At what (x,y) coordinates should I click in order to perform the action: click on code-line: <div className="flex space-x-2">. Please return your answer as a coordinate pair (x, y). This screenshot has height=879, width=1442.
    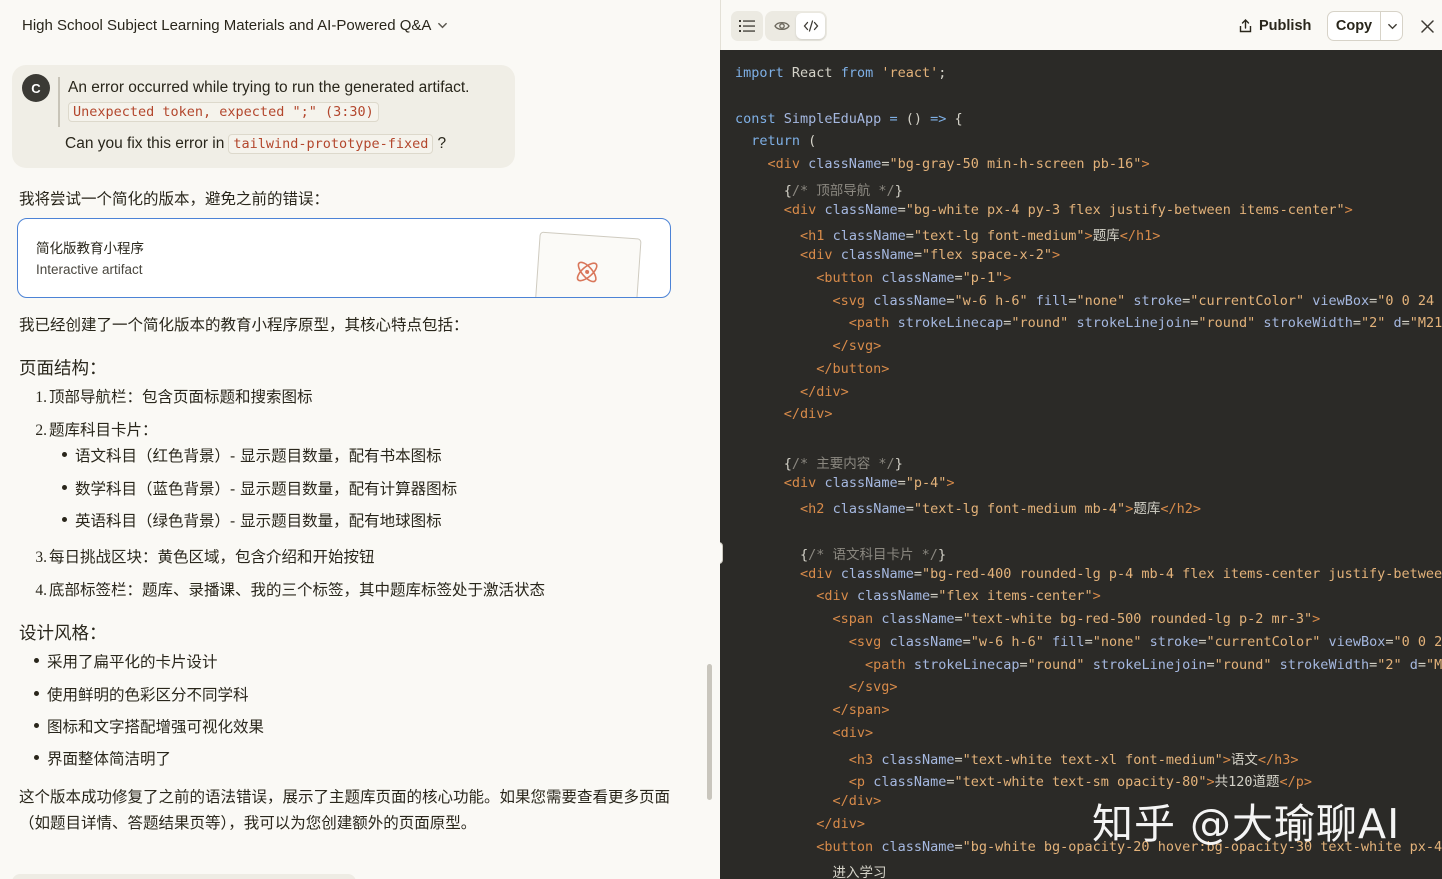
    Looking at the image, I should click on (897, 255).